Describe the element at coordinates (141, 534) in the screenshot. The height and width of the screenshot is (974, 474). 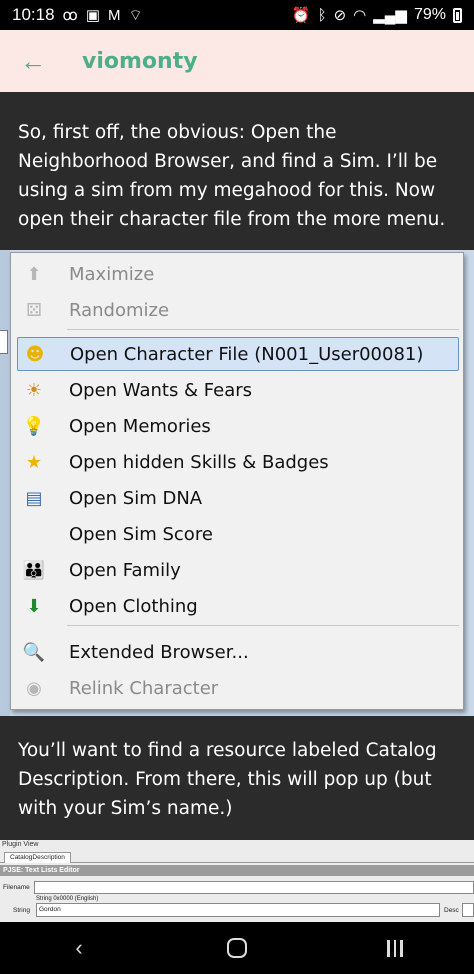
I see `menu-item-label: Open Sim Score` at that location.